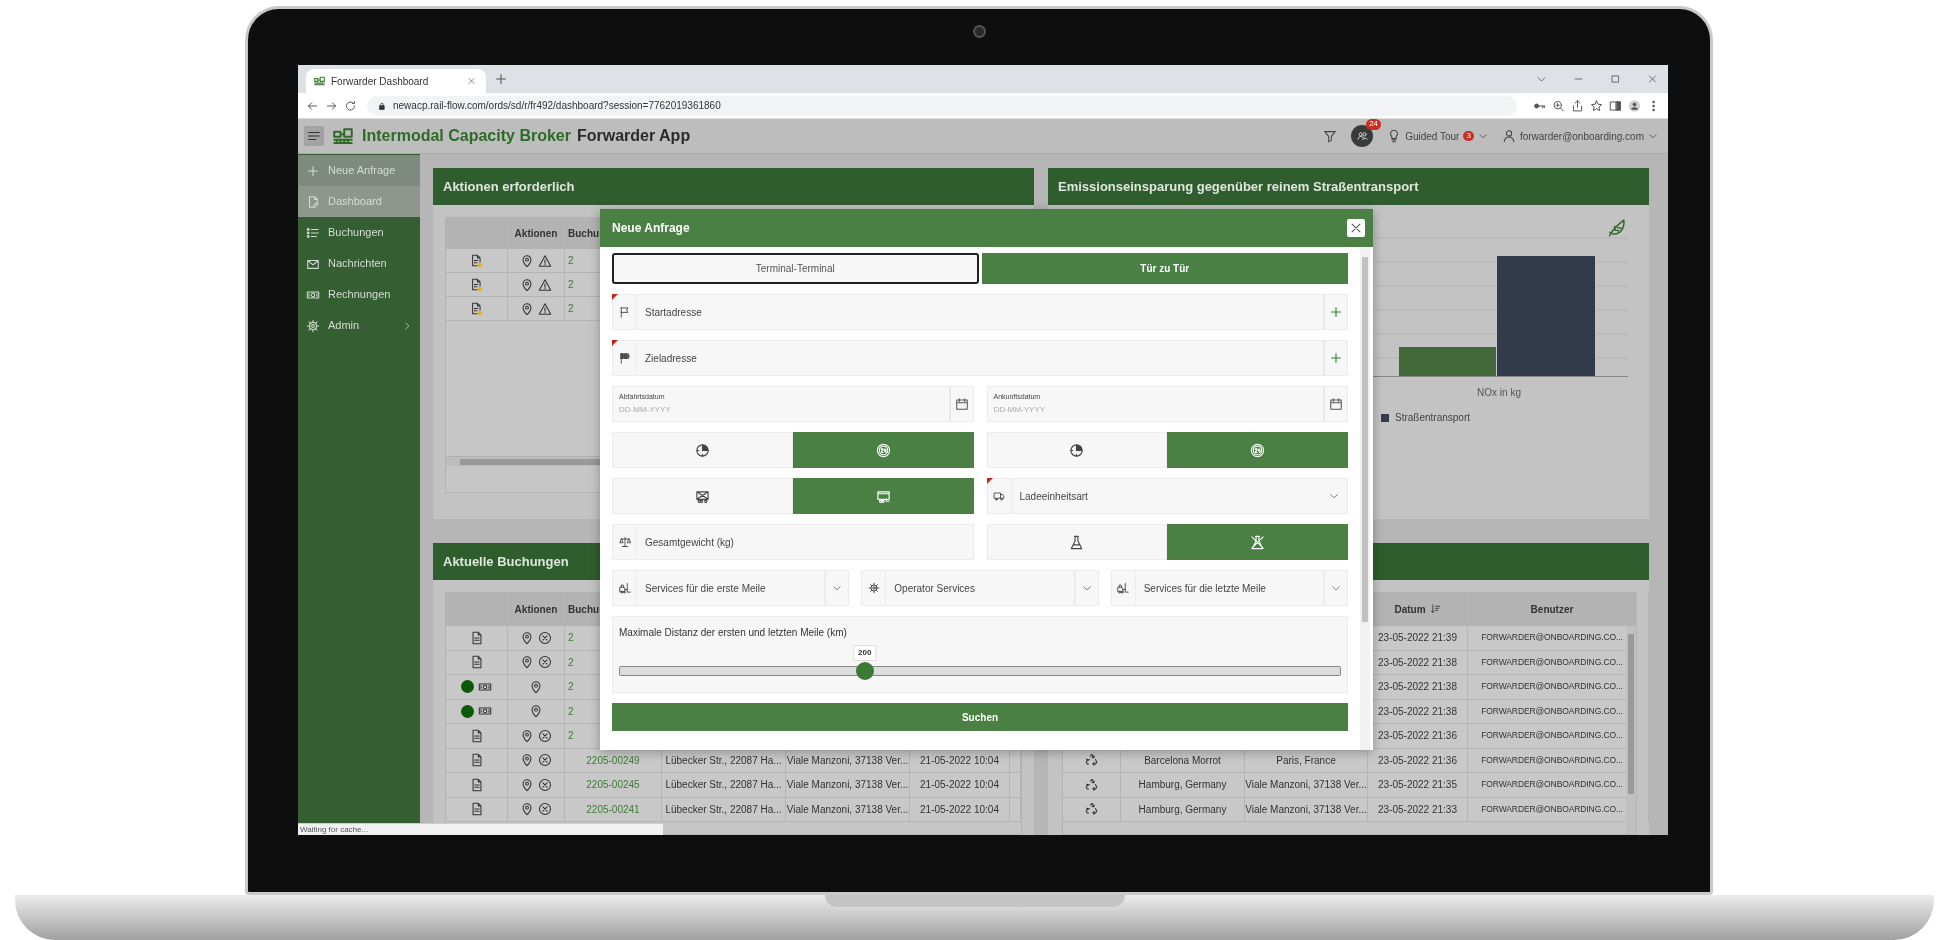  I want to click on address-bar: newacp.rail-flow.com/ords/sd/r/fr492/dashboard?session=7762019361860, so click(942, 105).